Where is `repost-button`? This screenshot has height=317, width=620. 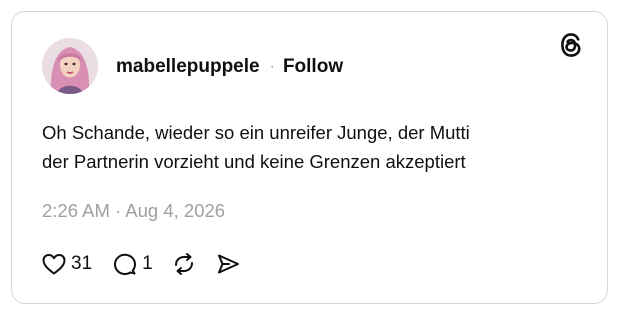 repost-button is located at coordinates (184, 264).